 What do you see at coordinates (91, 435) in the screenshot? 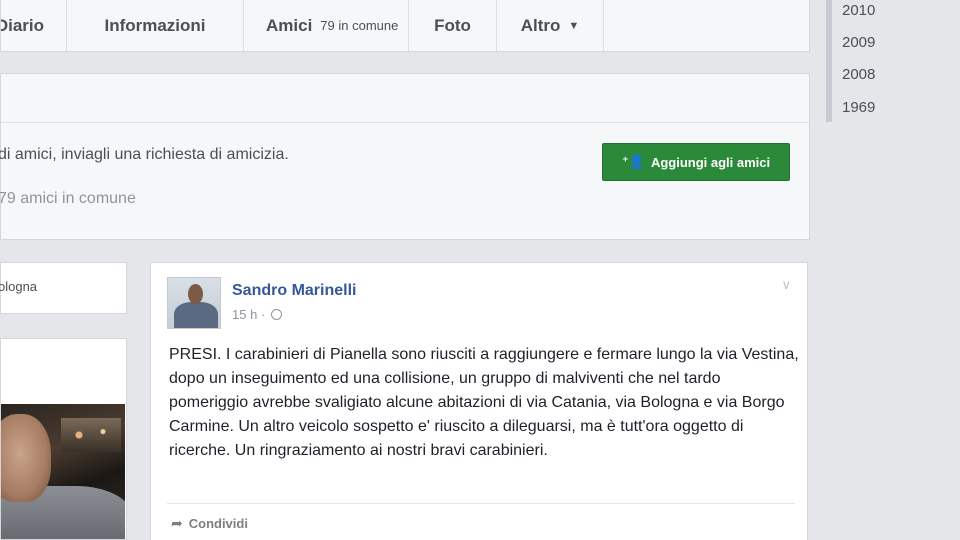
I see `photo-background` at bounding box center [91, 435].